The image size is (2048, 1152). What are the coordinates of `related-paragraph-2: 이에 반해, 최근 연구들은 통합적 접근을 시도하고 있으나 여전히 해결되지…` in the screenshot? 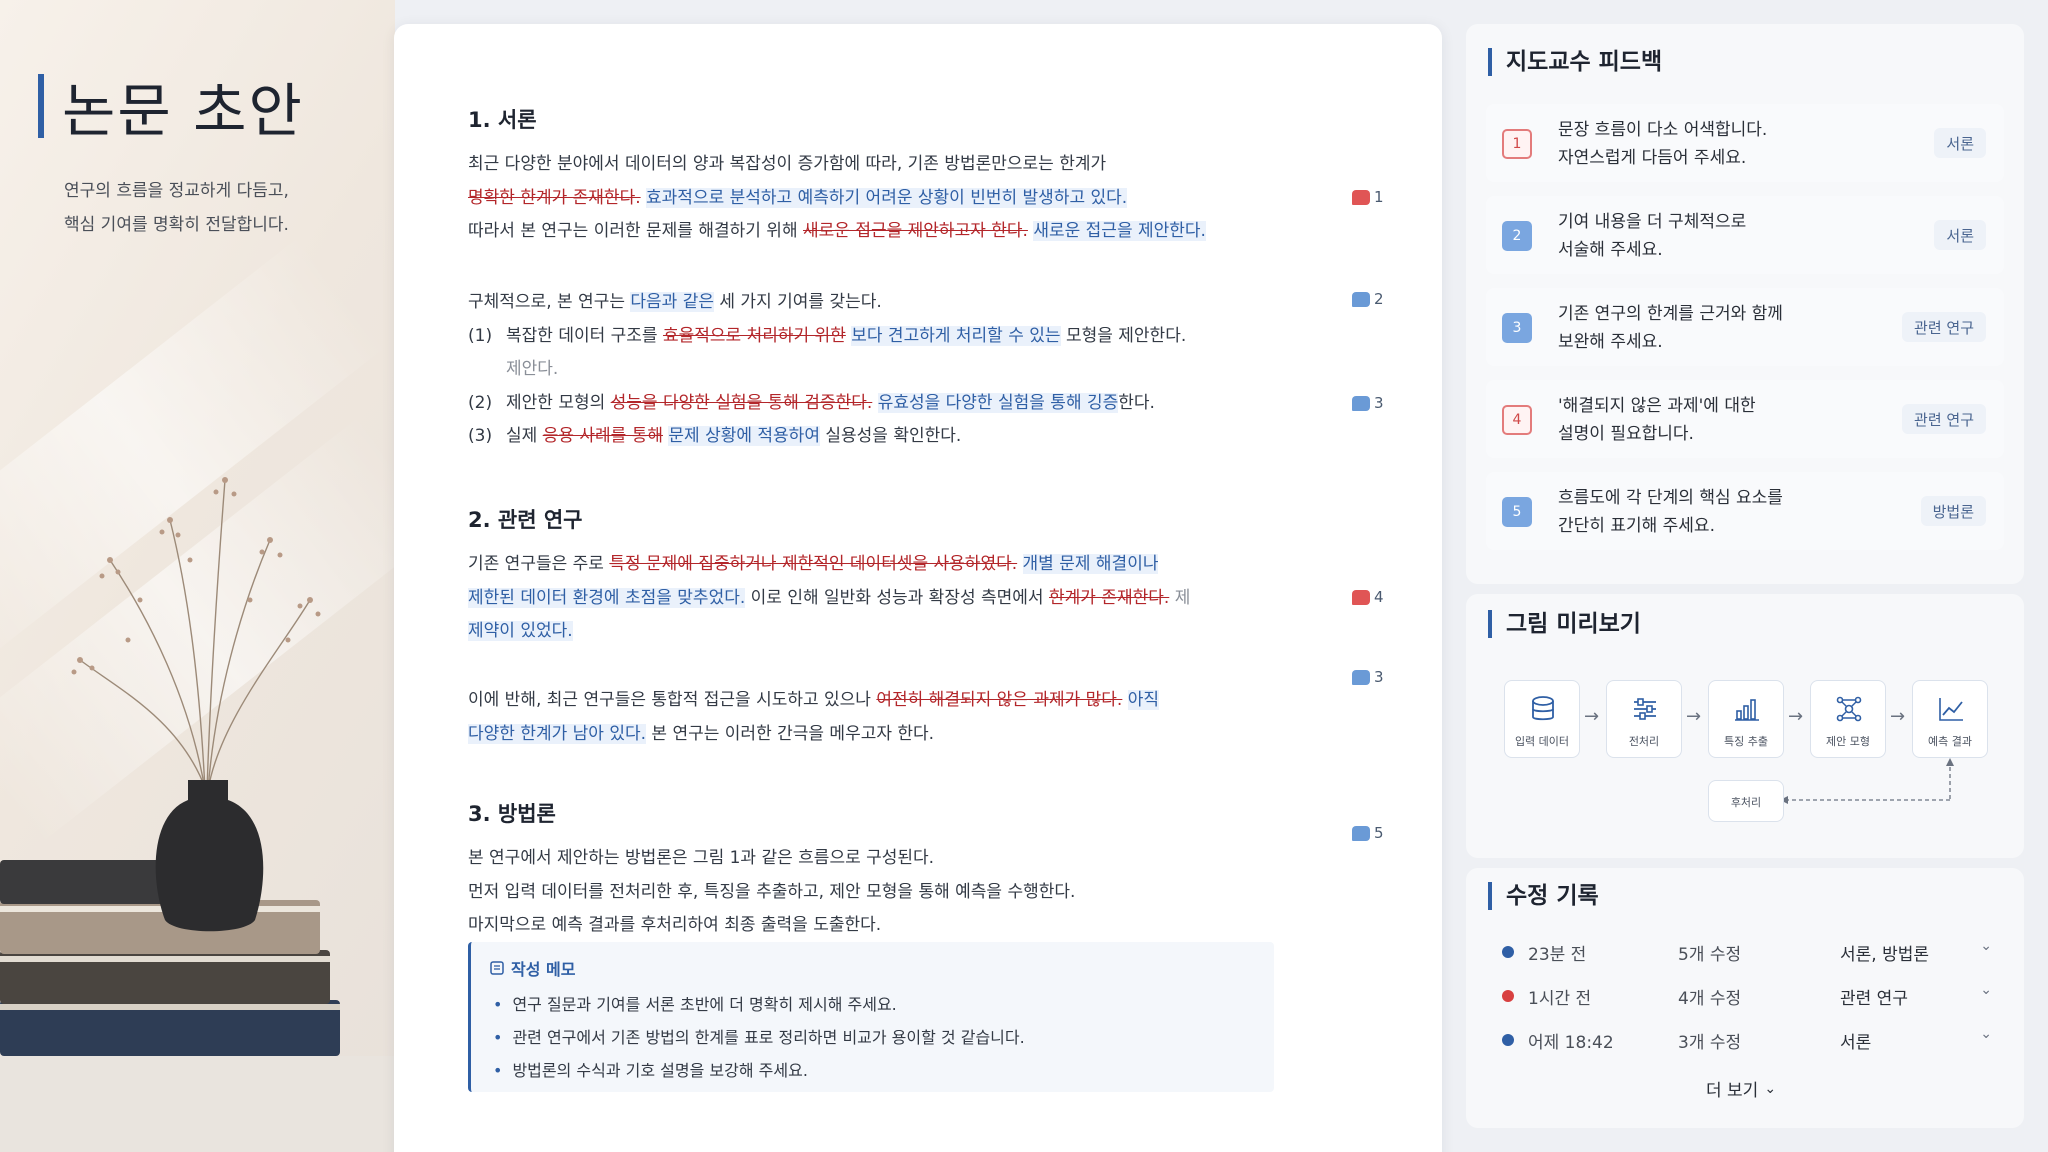 It's located at (898, 717).